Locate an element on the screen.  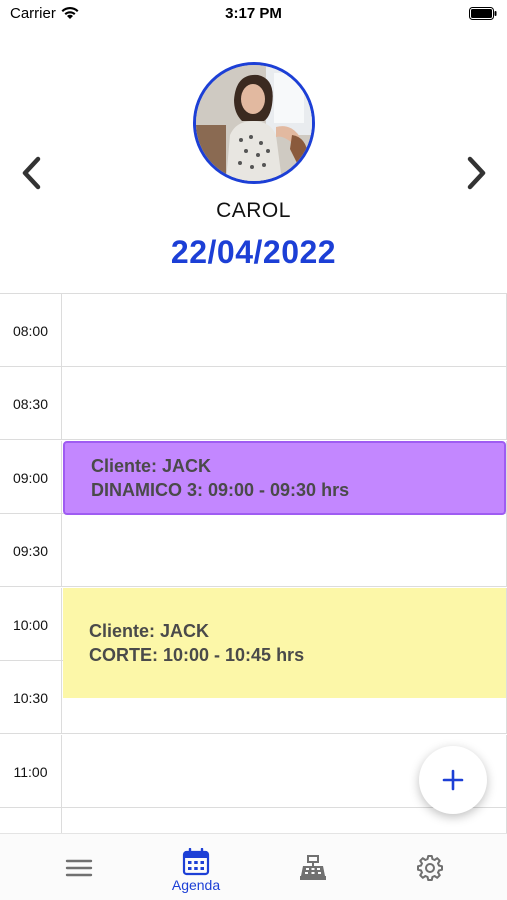
chevron-right-icon is located at coordinates (476, 173).